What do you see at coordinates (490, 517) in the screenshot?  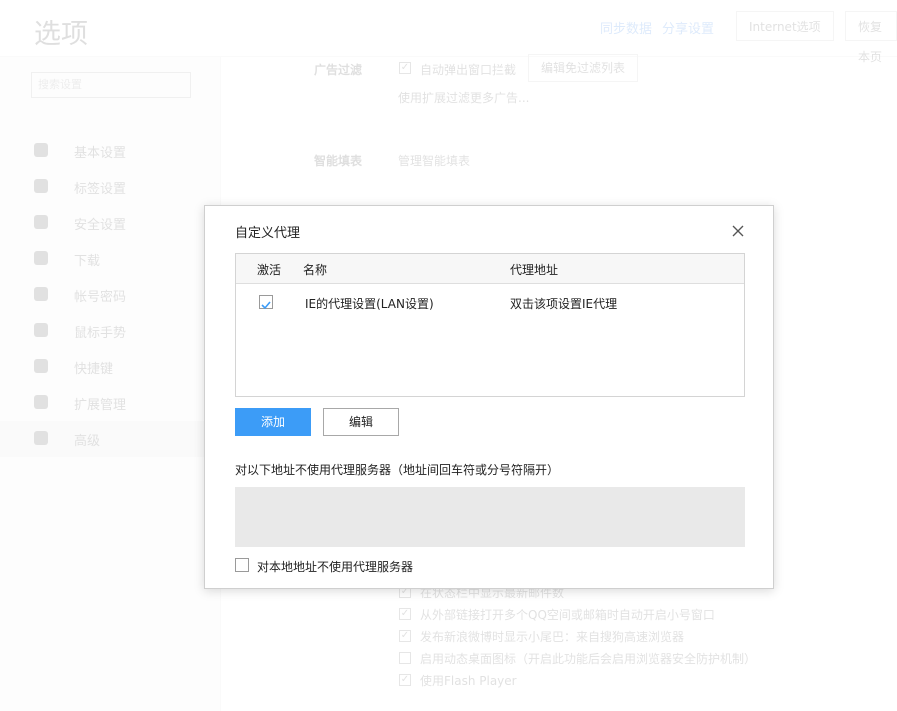 I see `bypass-addresses-input` at bounding box center [490, 517].